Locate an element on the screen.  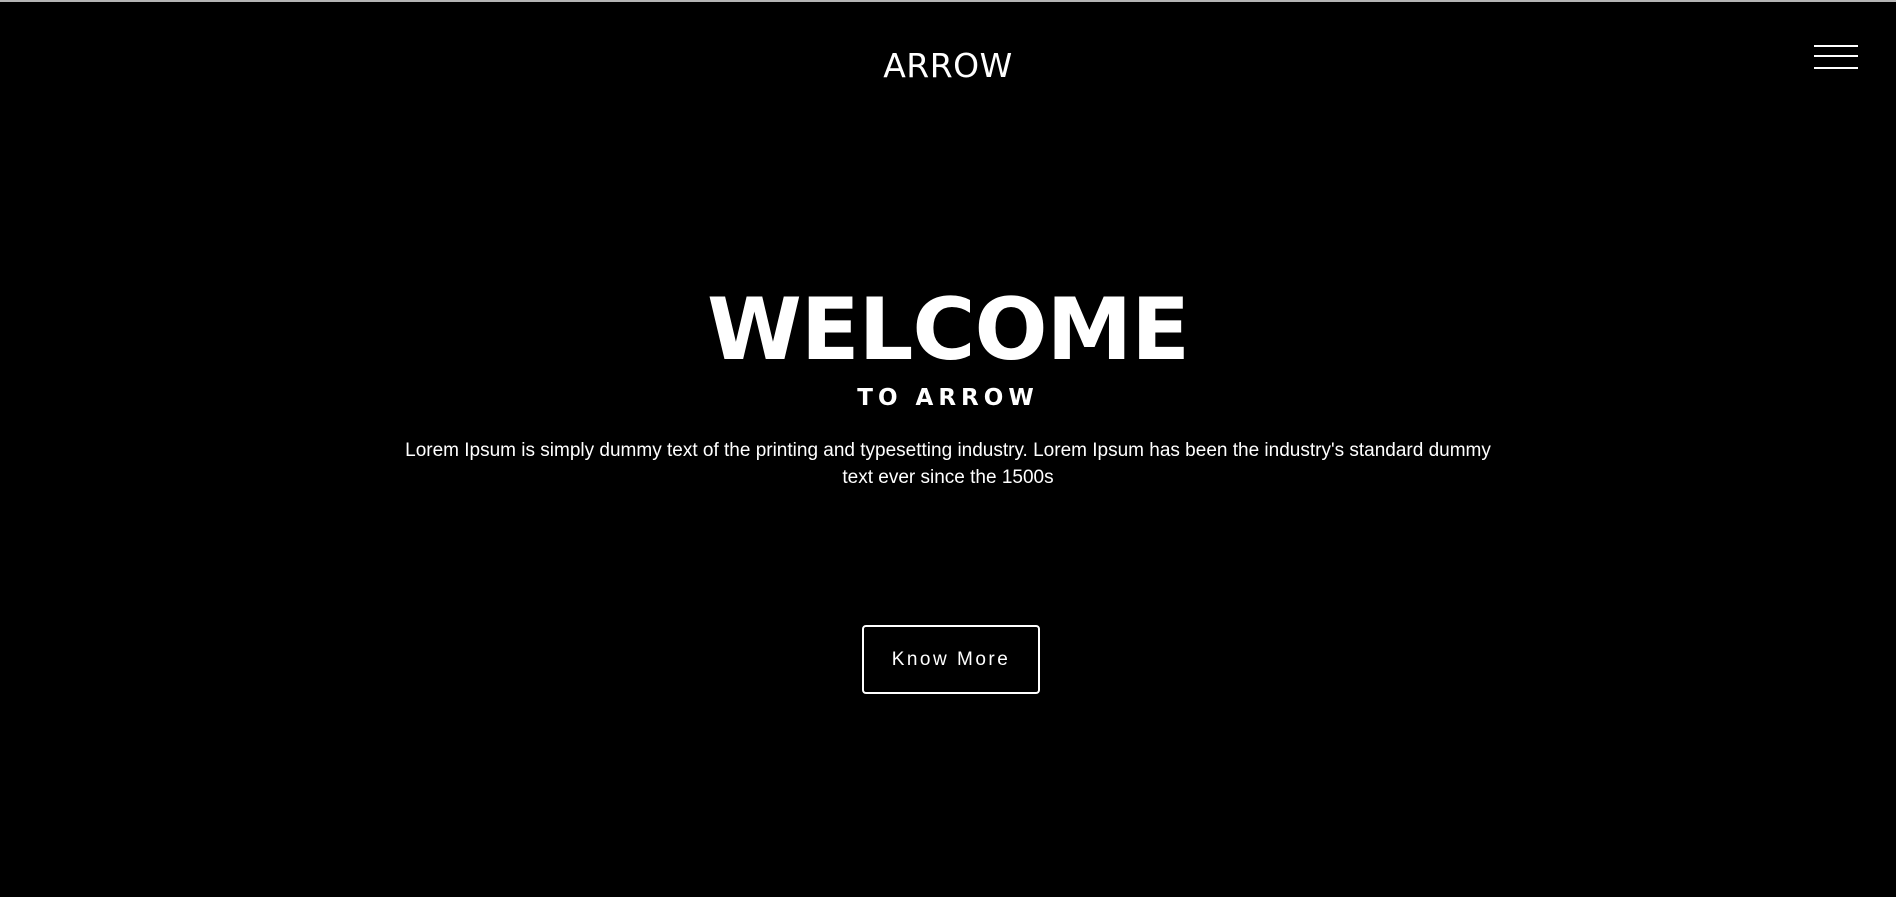
hero-subtitle: TO ARROW is located at coordinates (948, 398).